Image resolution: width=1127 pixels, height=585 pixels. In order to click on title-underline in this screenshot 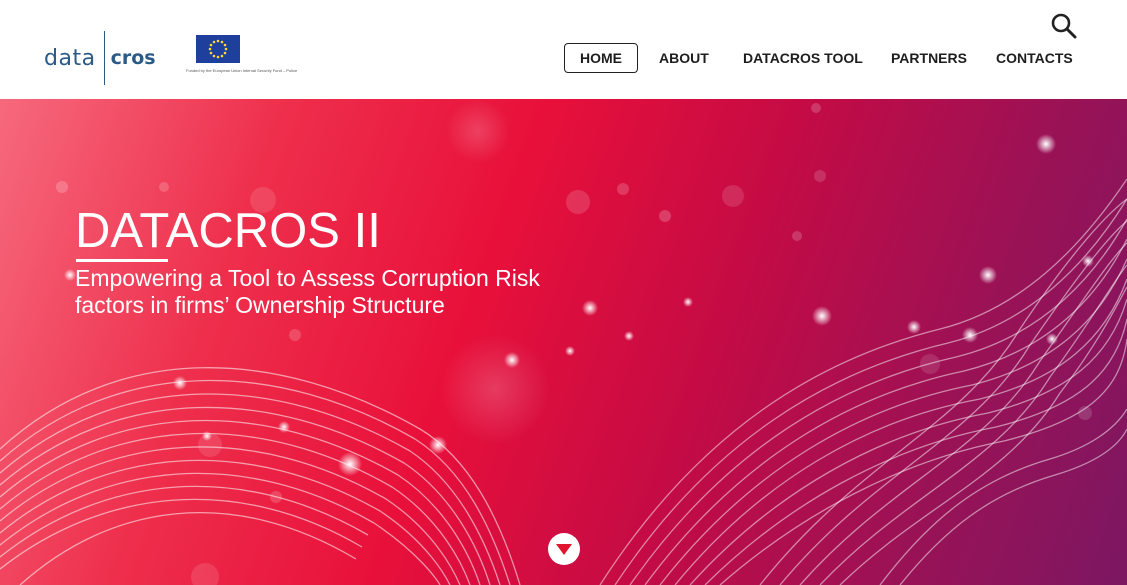, I will do `click(122, 260)`.